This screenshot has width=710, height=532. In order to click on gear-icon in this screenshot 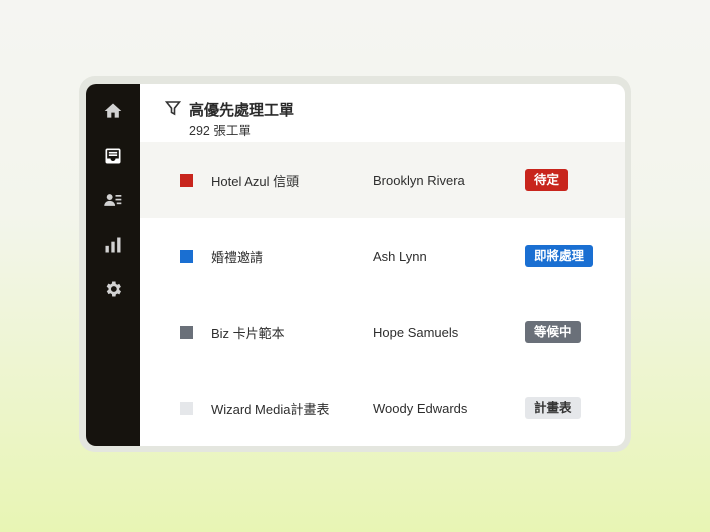, I will do `click(113, 289)`.